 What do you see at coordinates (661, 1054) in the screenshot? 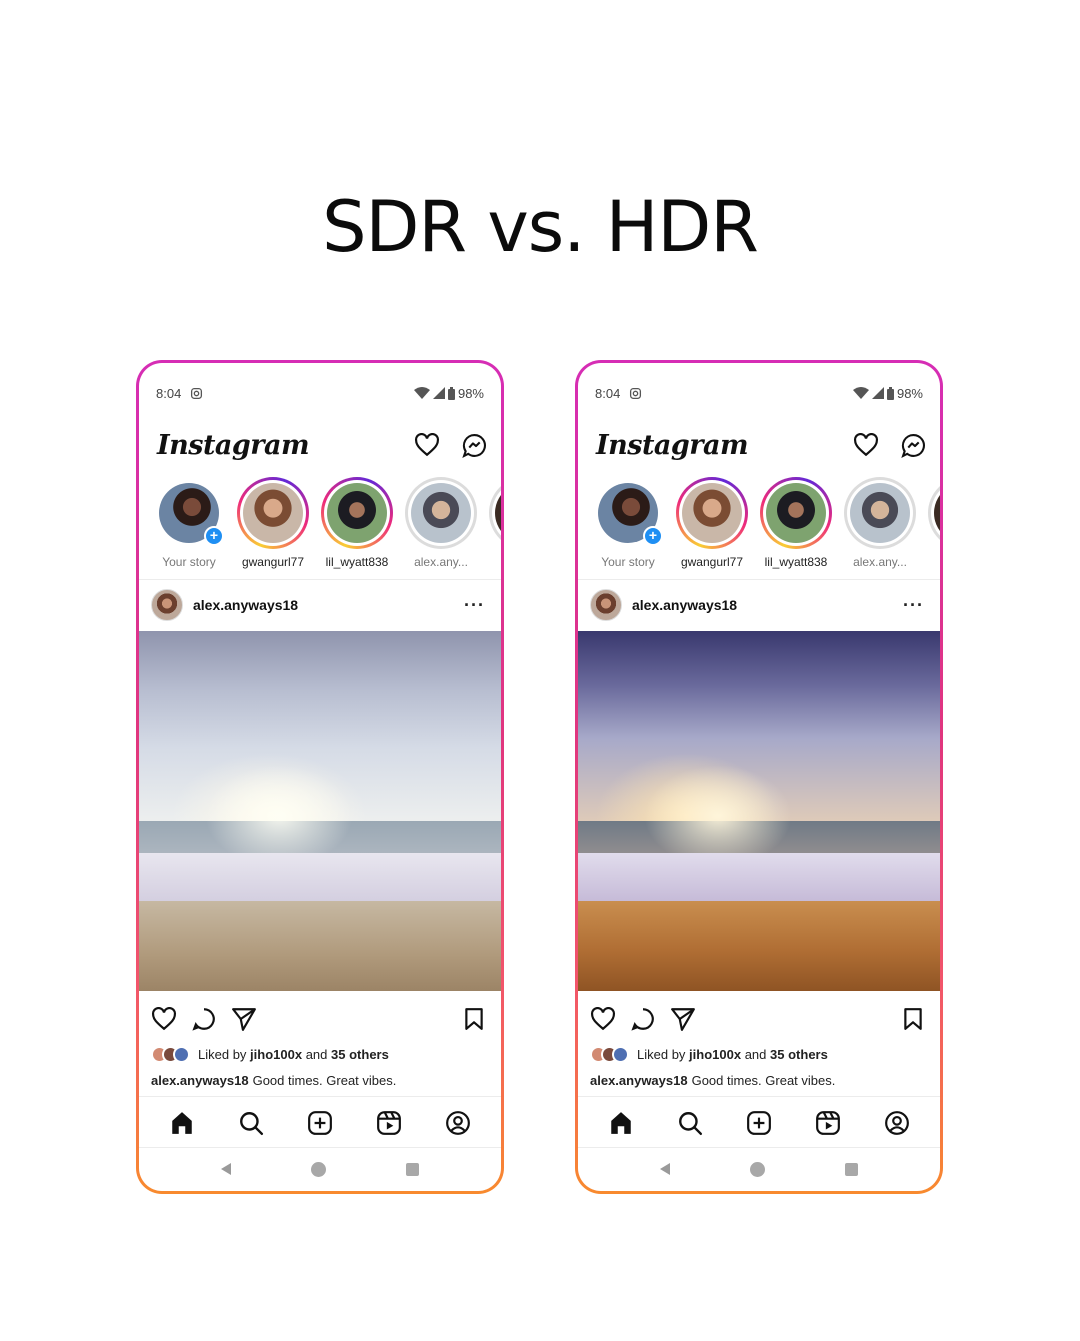
I see `likes-prefix: Liked by` at bounding box center [661, 1054].